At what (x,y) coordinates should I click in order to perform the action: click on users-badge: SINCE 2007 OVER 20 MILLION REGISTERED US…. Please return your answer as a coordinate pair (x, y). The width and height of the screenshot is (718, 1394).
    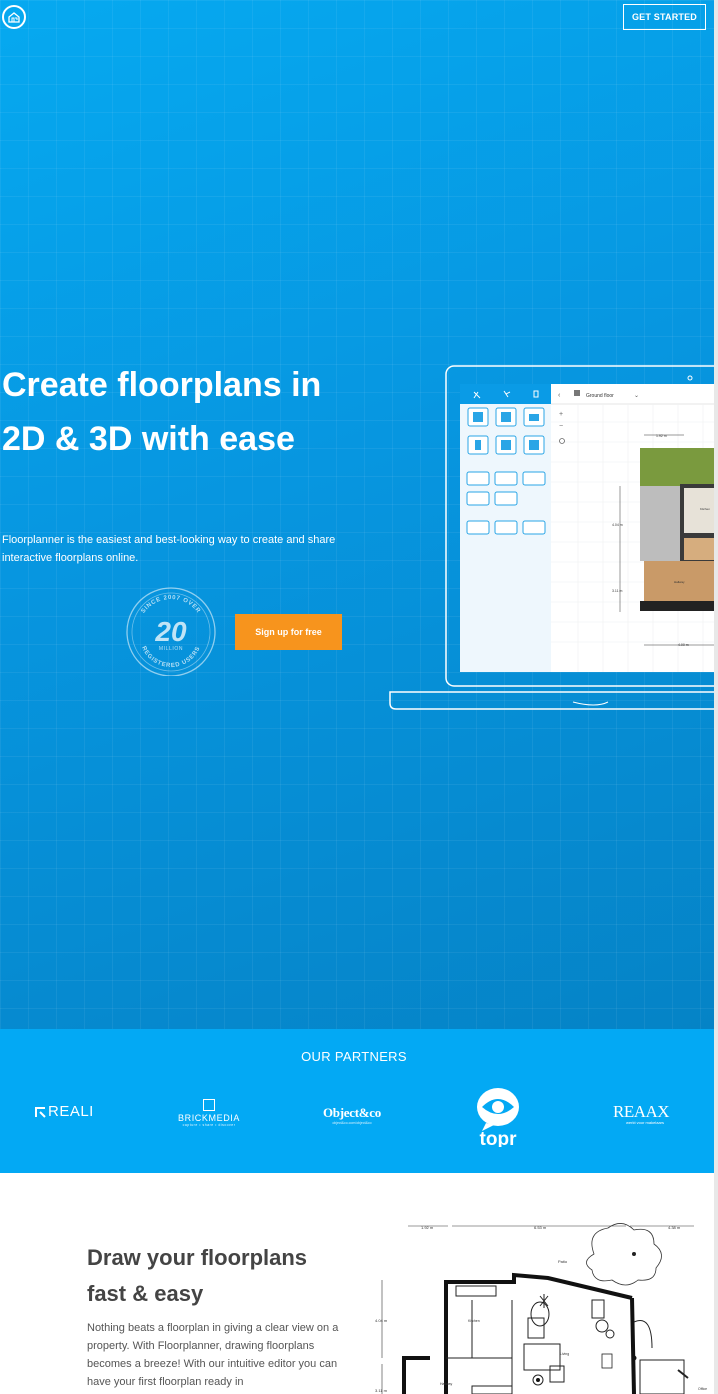
    Looking at the image, I should click on (171, 631).